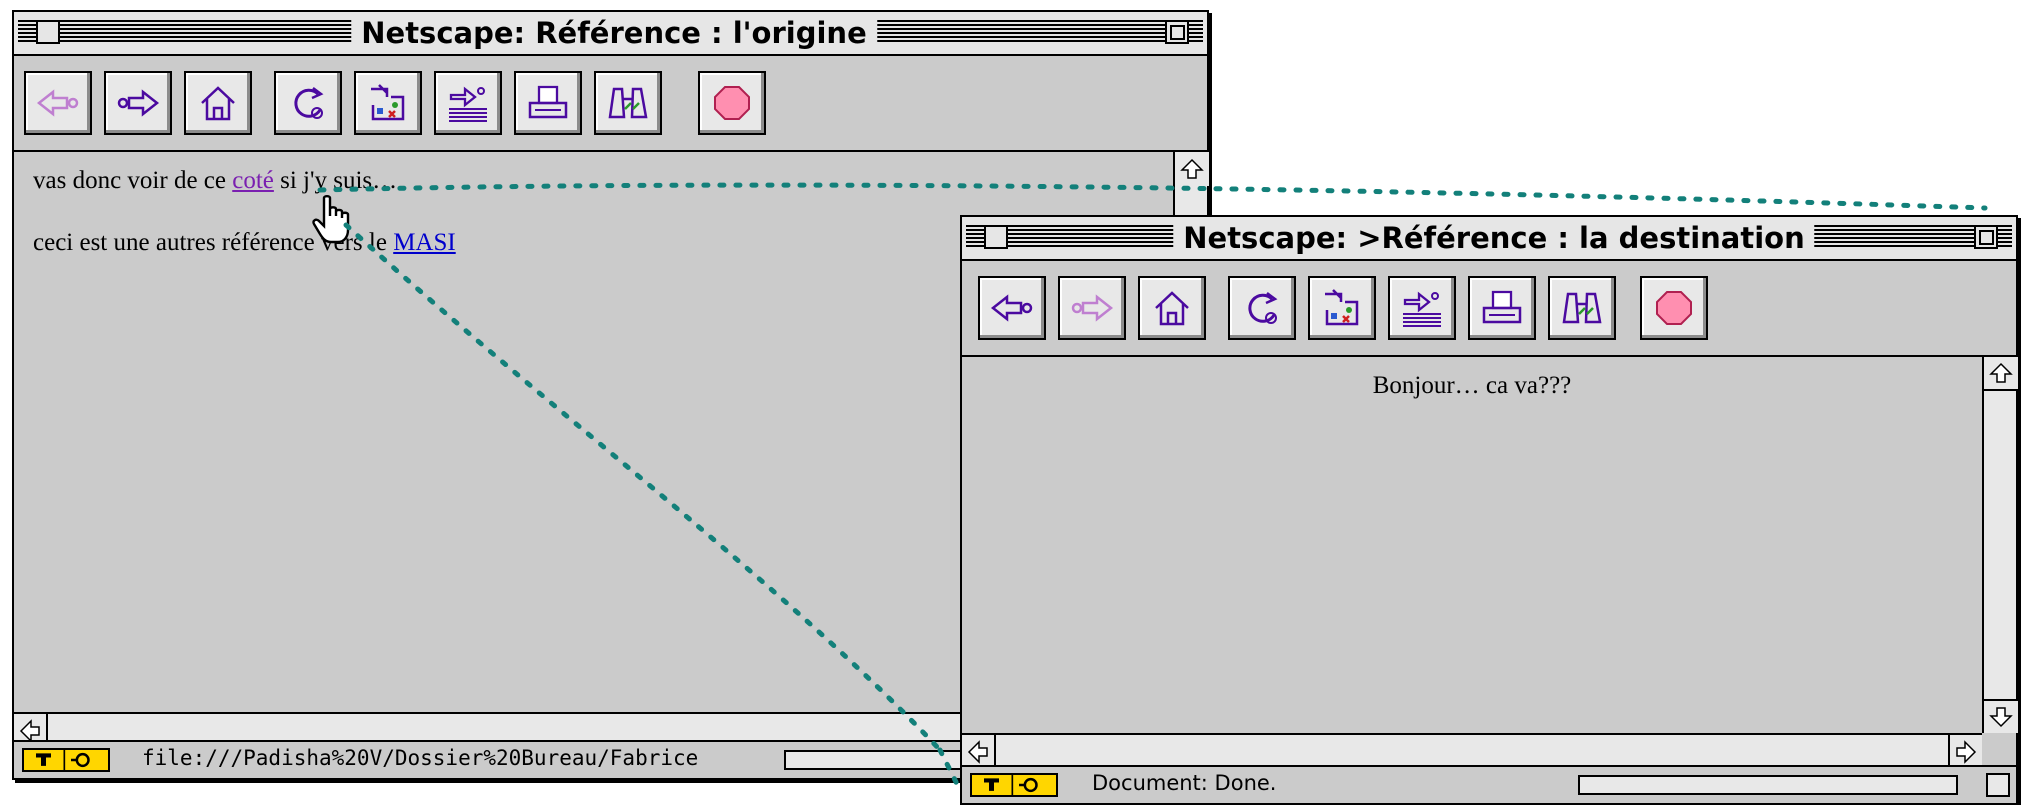 Image resolution: width=2024 pixels, height=805 pixels. I want to click on resize-grip-icon, so click(1998, 785).